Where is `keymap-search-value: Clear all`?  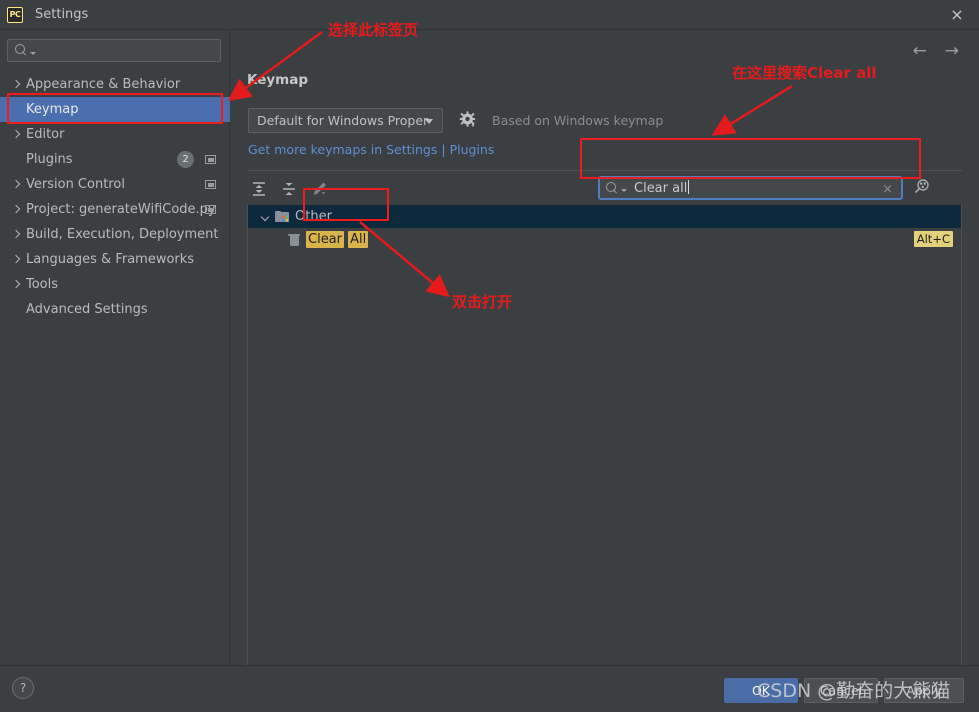 keymap-search-value: Clear all is located at coordinates (661, 188).